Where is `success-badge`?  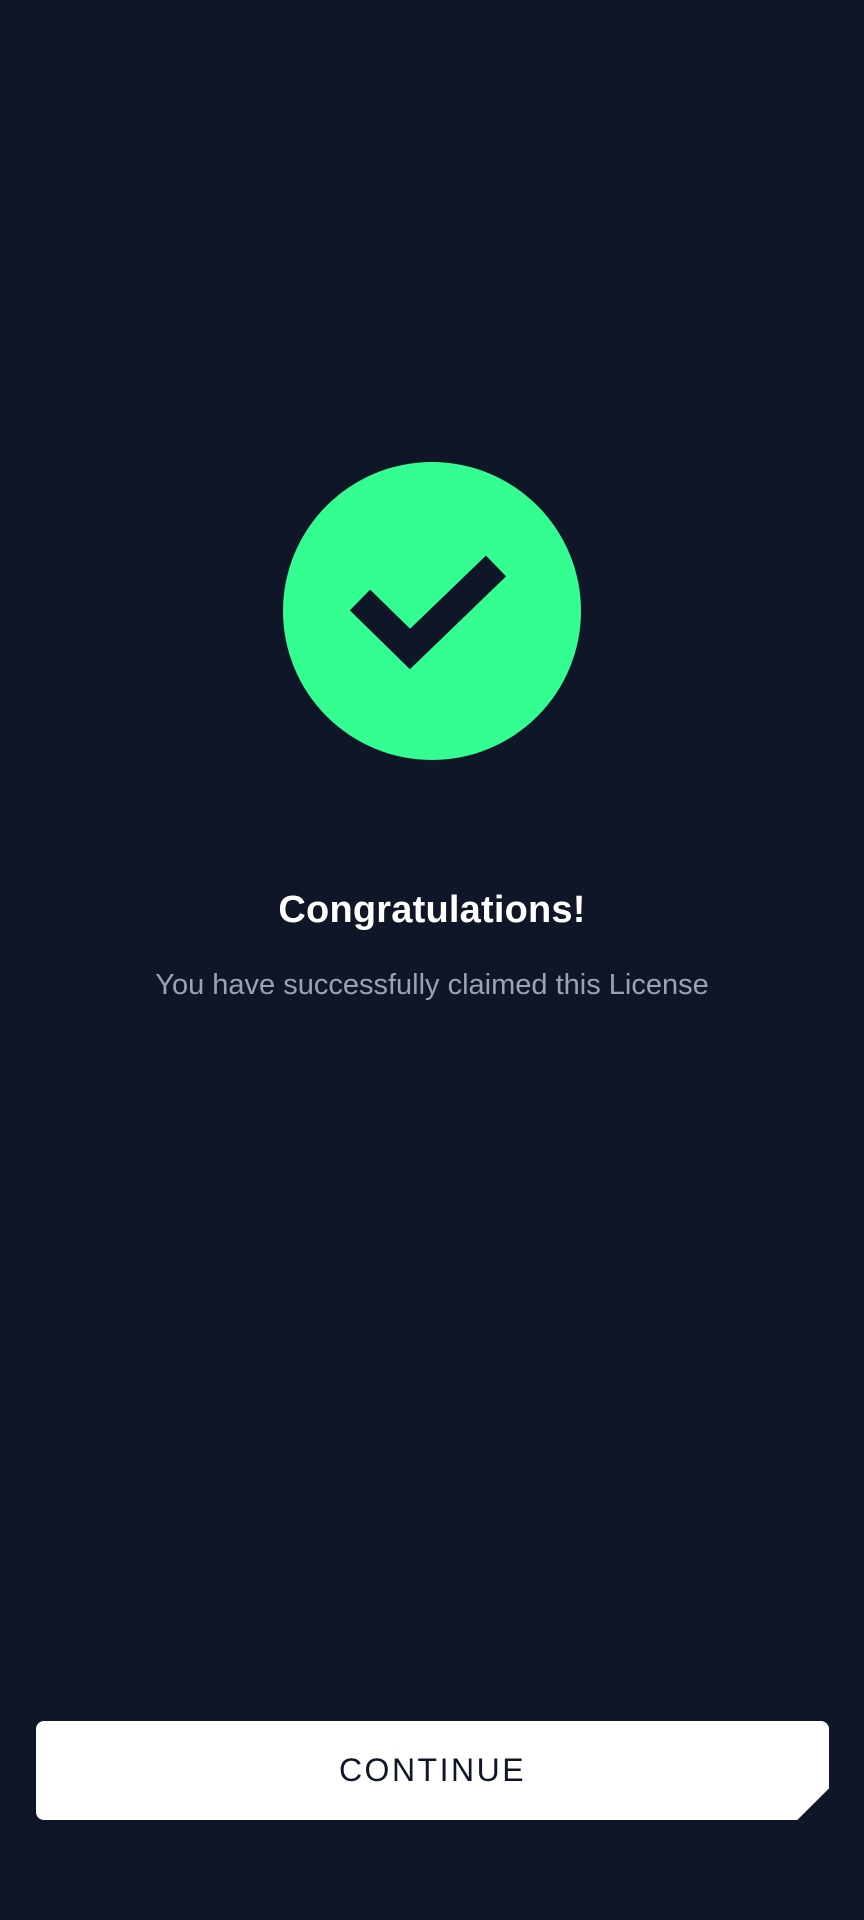 success-badge is located at coordinates (432, 611).